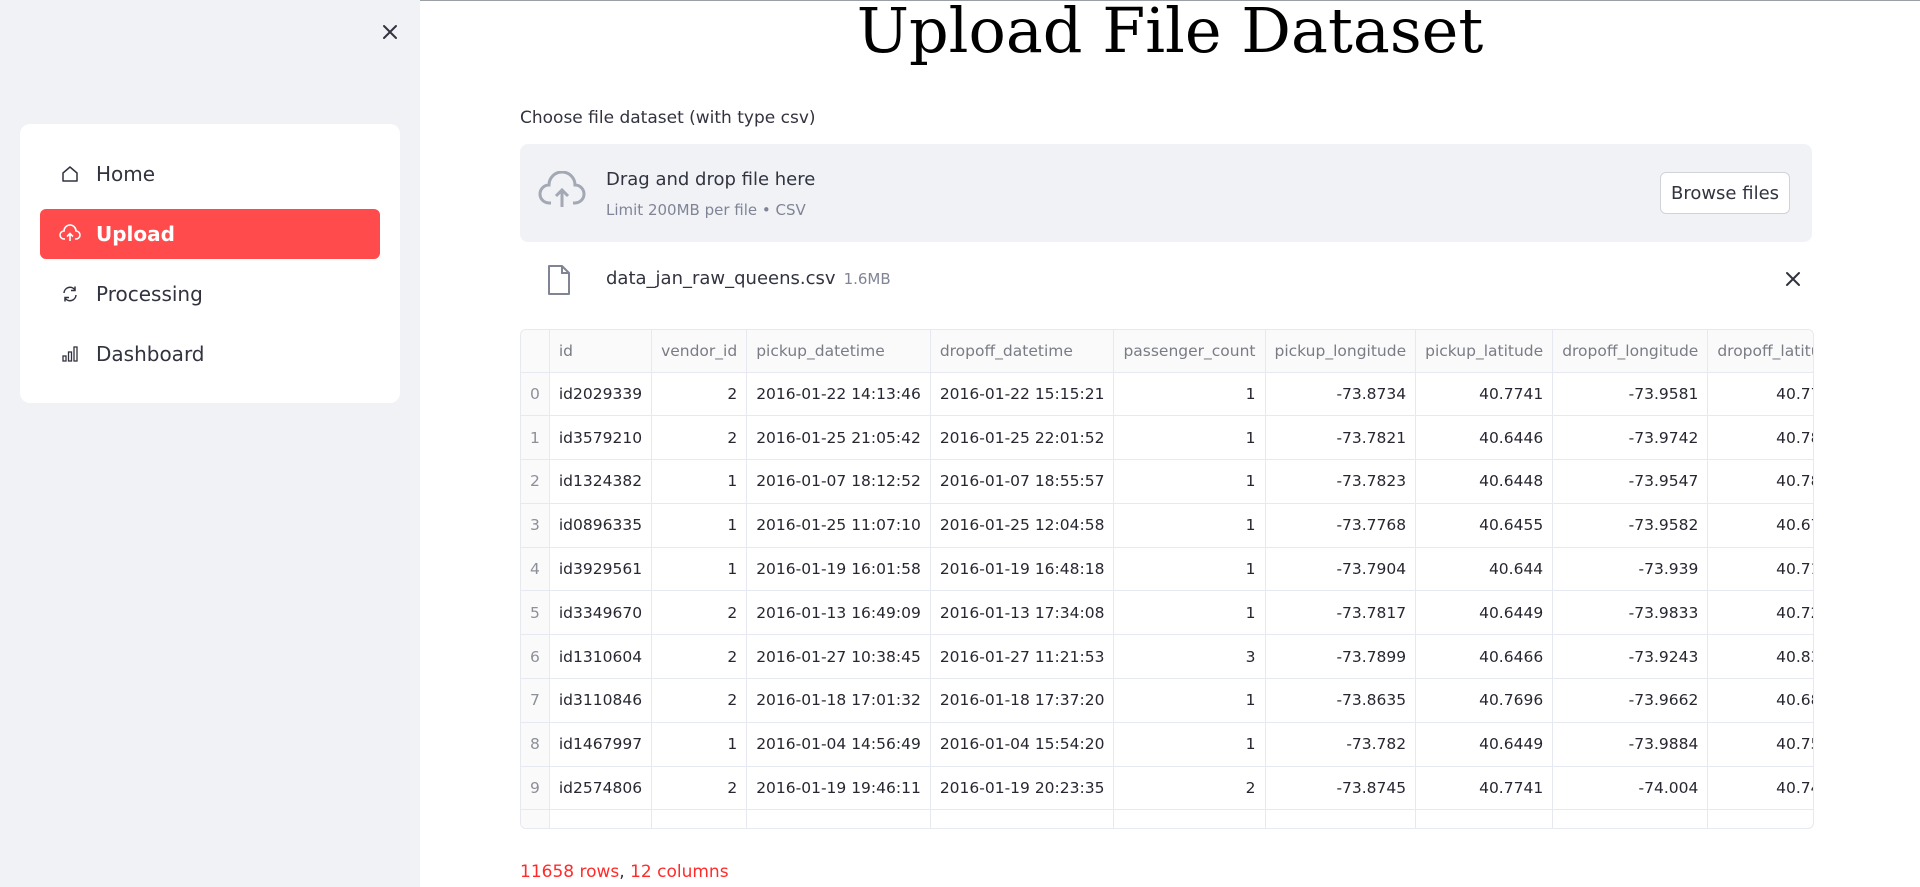  Describe the element at coordinates (1341, 351) in the screenshot. I see `column-header: pickup_longitude` at that location.